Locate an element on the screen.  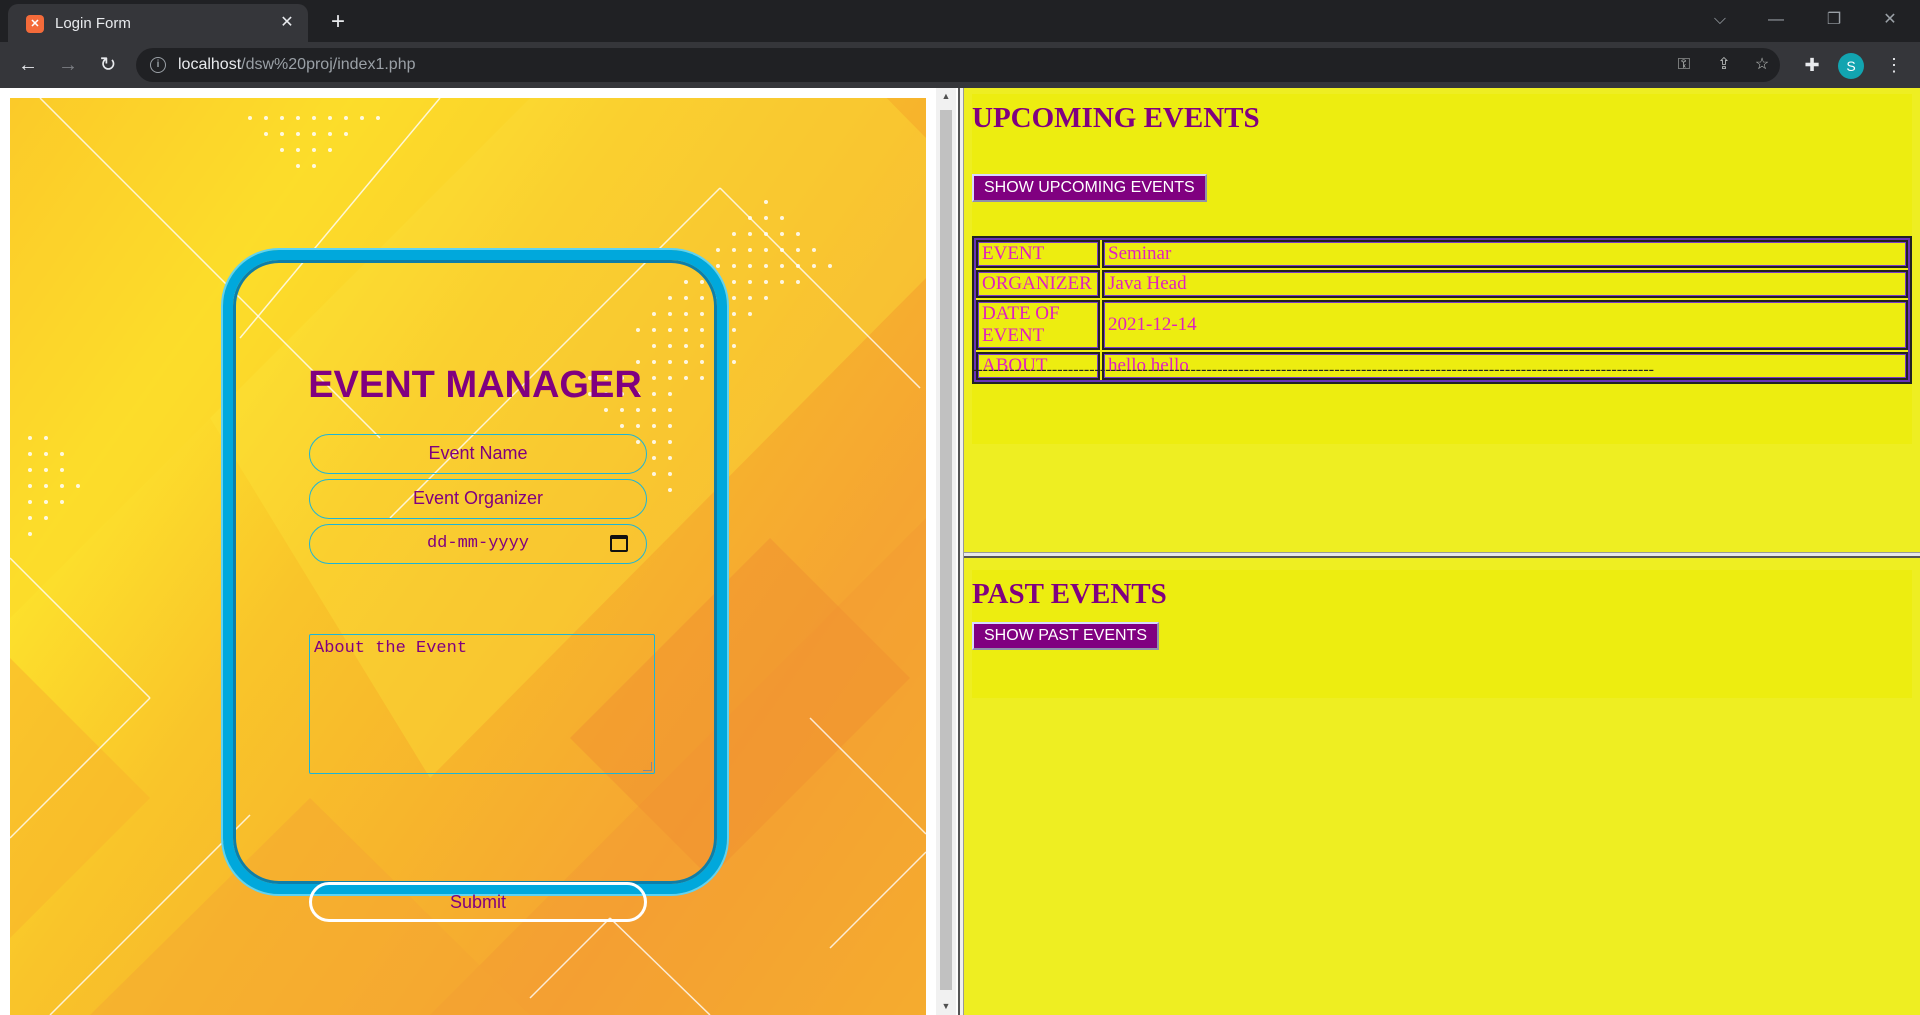
event-date-input: dd-mm-yyyy is located at coordinates (478, 544).